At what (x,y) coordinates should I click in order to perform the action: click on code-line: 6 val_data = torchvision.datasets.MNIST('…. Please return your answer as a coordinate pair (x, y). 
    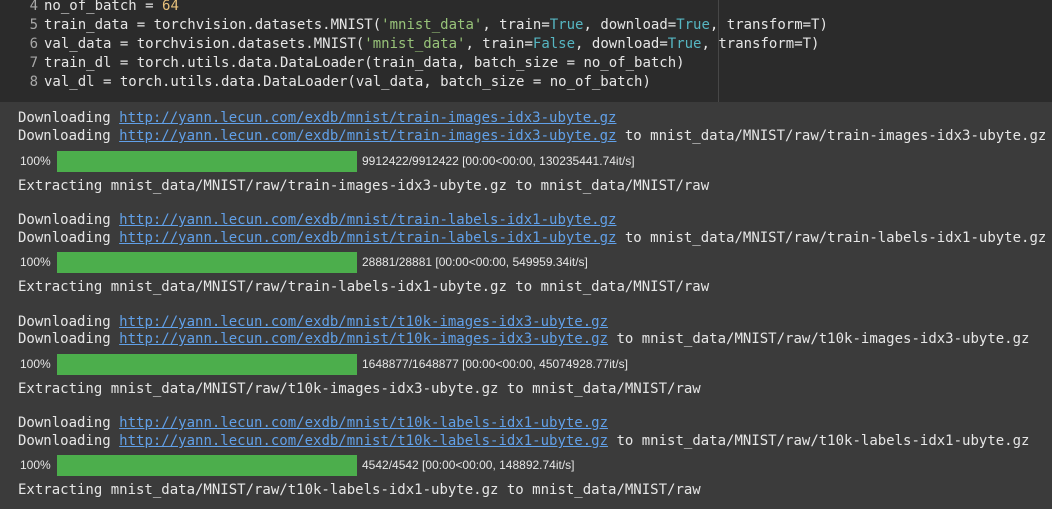
    Looking at the image, I should click on (410, 44).